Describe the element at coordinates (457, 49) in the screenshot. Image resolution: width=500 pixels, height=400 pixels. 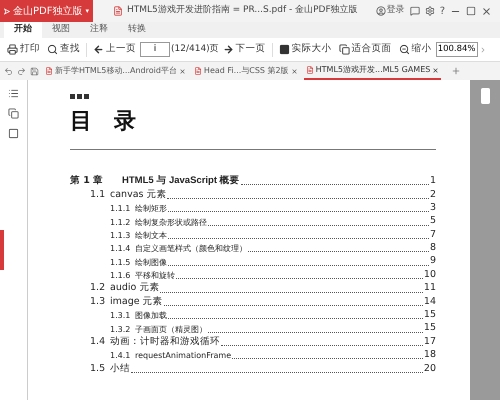
I see `zoom-field: 100.84%` at that location.